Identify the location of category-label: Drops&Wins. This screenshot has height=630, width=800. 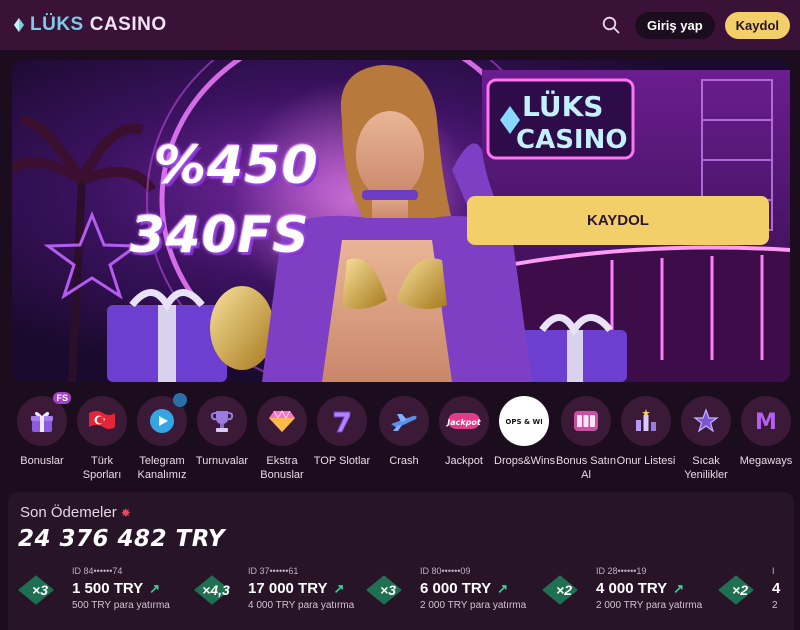
(525, 461).